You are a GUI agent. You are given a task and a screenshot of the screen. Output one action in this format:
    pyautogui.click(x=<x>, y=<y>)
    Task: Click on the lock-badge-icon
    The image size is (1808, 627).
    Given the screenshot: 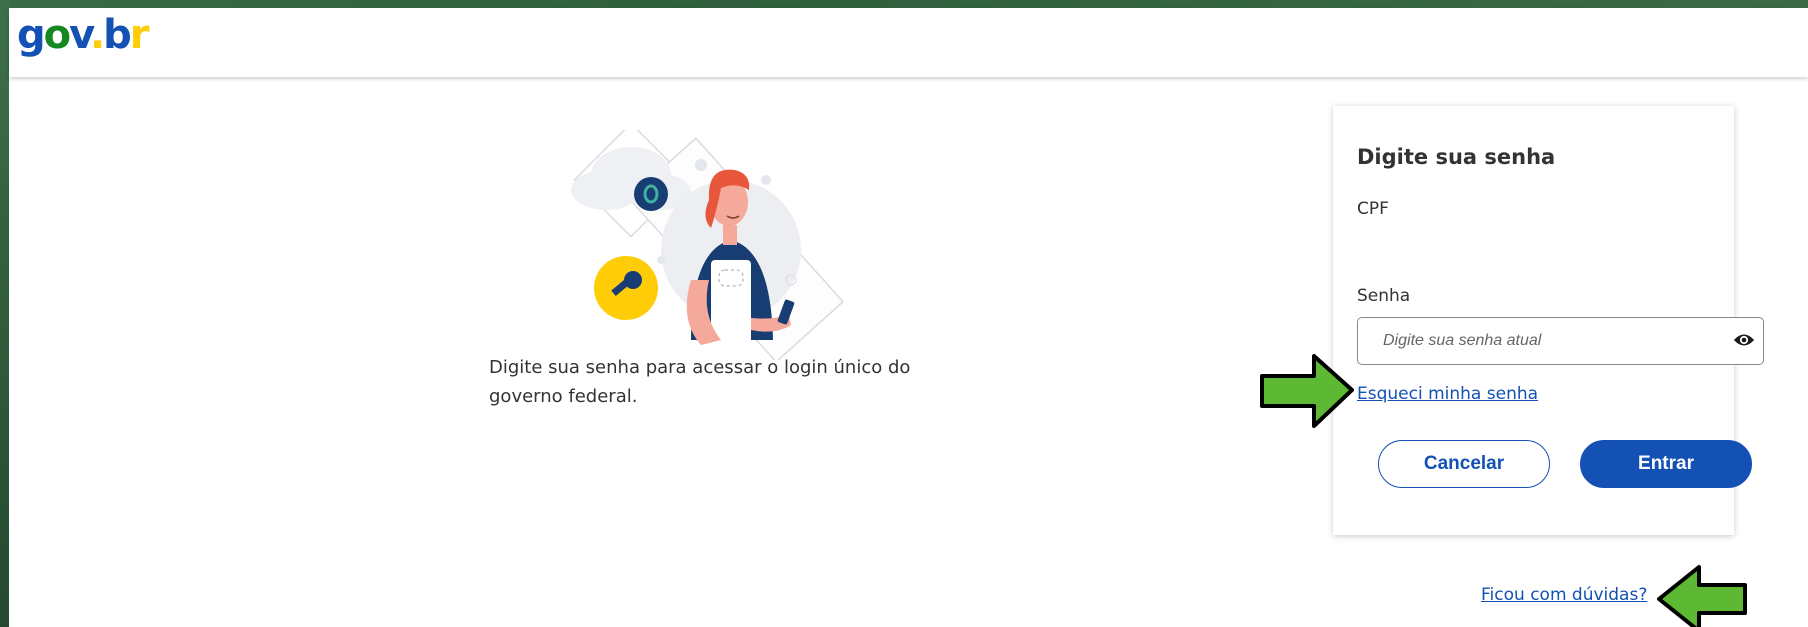 What is the action you would take?
    pyautogui.click(x=651, y=194)
    